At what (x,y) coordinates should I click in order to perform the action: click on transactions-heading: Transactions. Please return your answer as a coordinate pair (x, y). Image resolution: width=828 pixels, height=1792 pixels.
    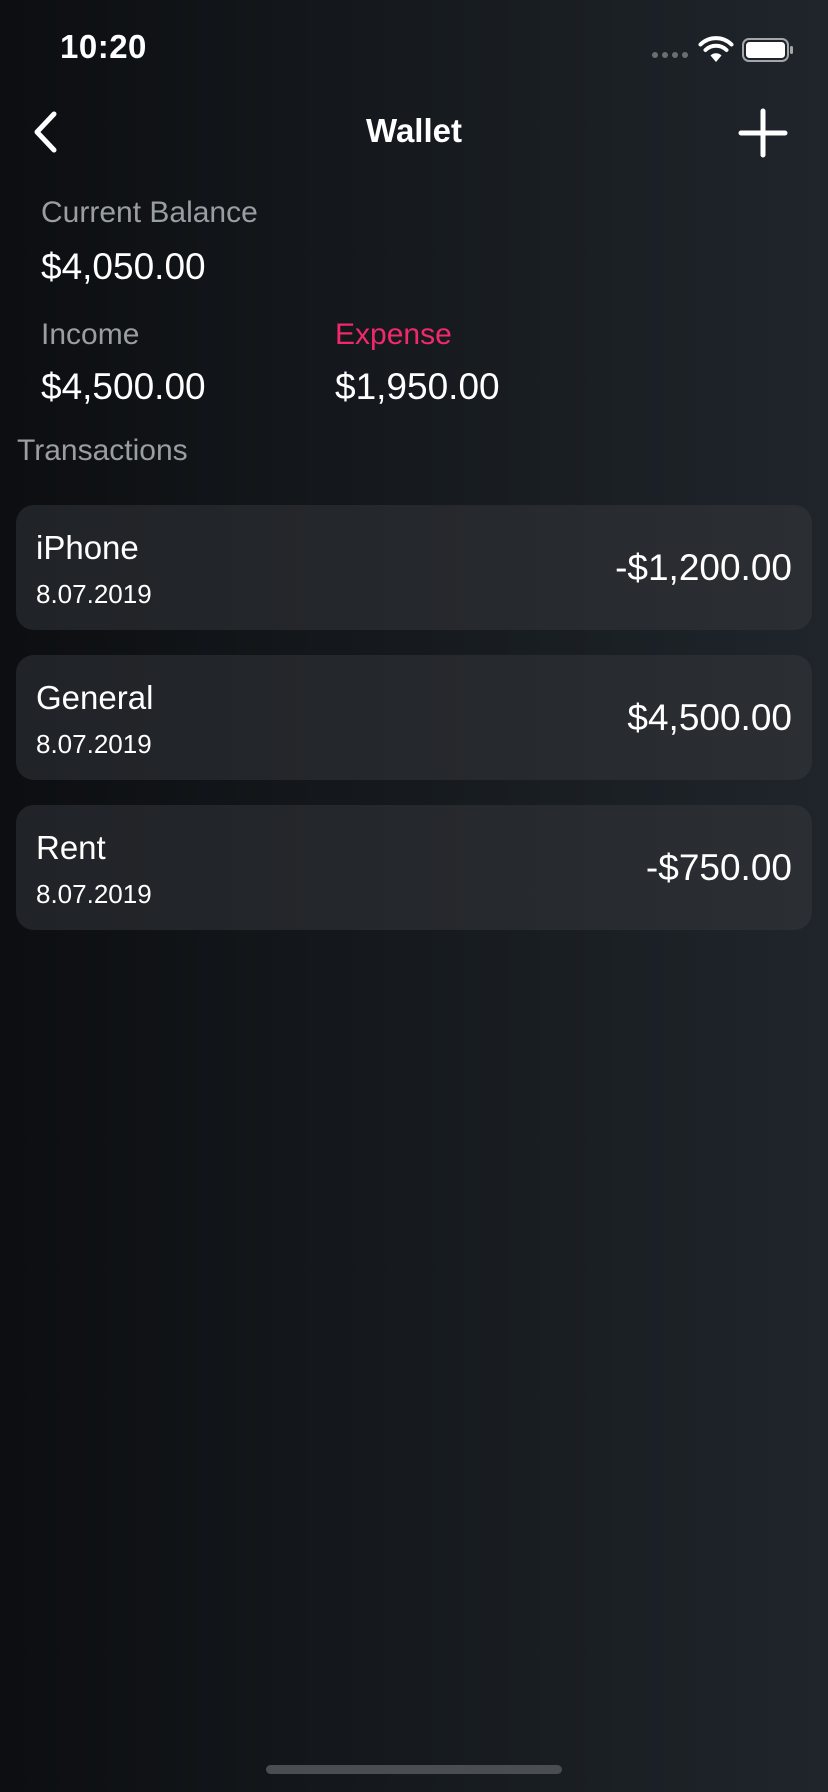
    Looking at the image, I should click on (102, 450).